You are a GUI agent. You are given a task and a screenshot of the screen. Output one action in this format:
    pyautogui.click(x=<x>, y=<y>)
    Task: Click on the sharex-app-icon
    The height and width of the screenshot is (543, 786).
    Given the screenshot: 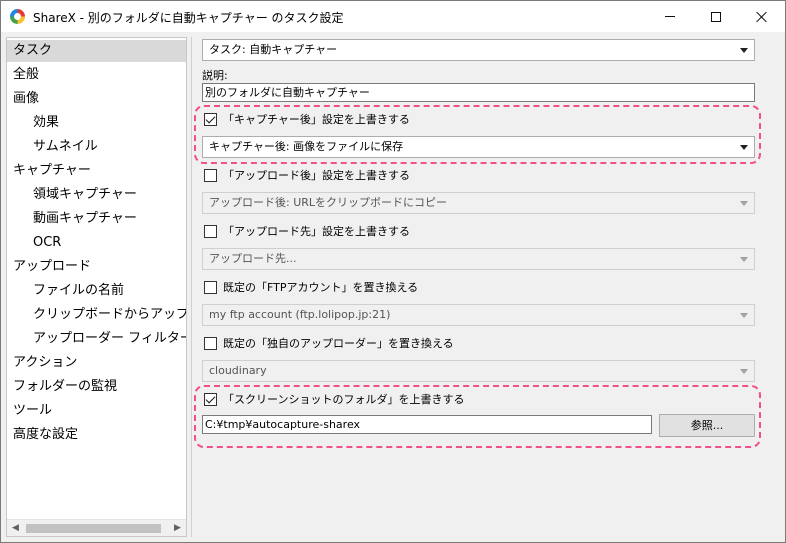 What is the action you would take?
    pyautogui.click(x=17, y=16)
    